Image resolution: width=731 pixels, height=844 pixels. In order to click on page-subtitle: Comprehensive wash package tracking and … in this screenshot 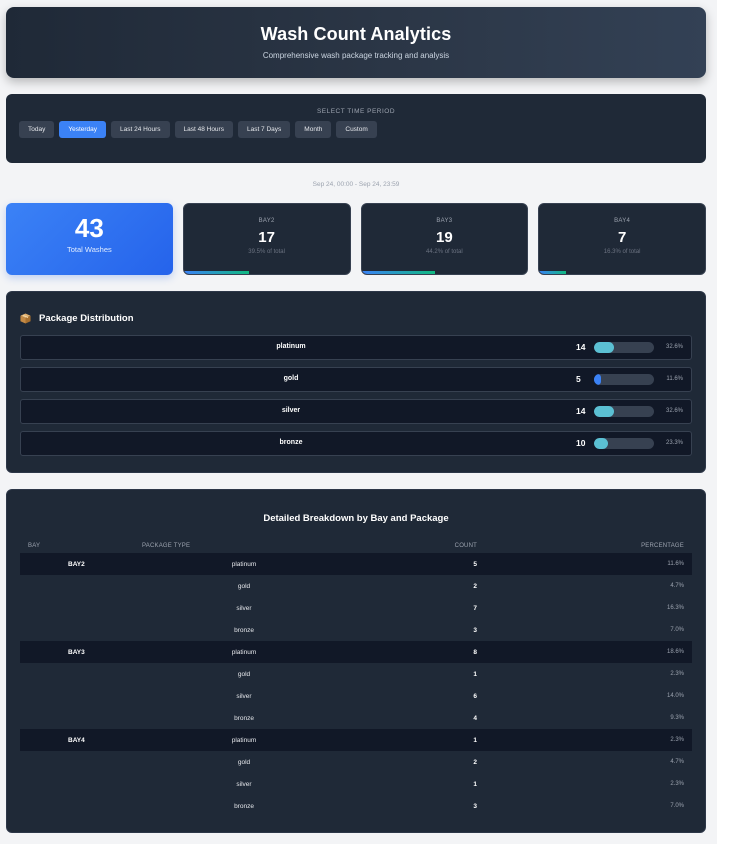, I will do `click(356, 55)`.